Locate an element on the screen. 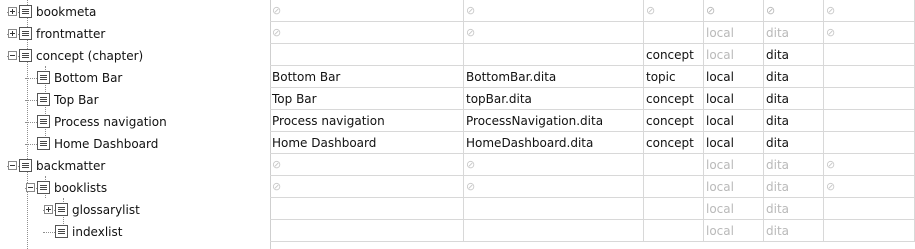  grid-row: Top Bar topBar.dita concept local dita is located at coordinates (592, 99).